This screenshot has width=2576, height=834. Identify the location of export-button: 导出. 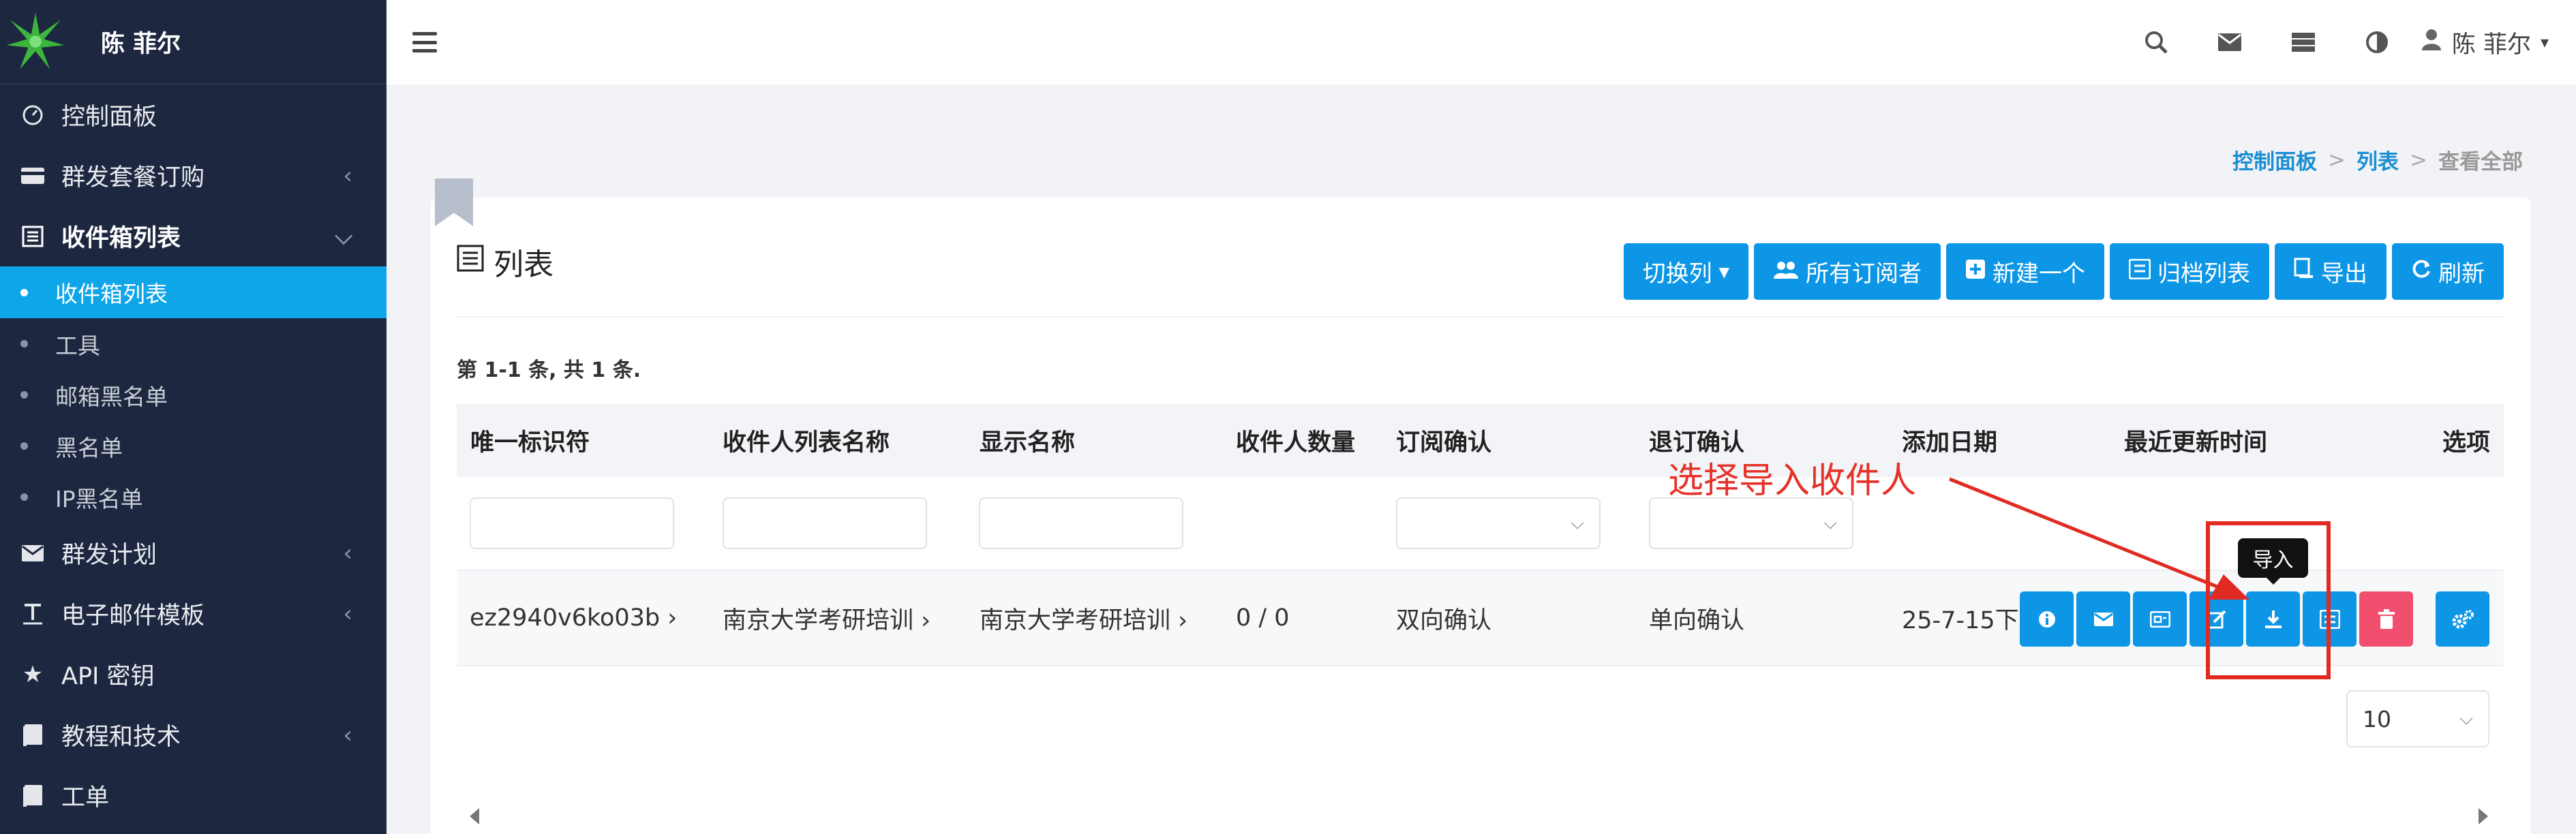
(2331, 271).